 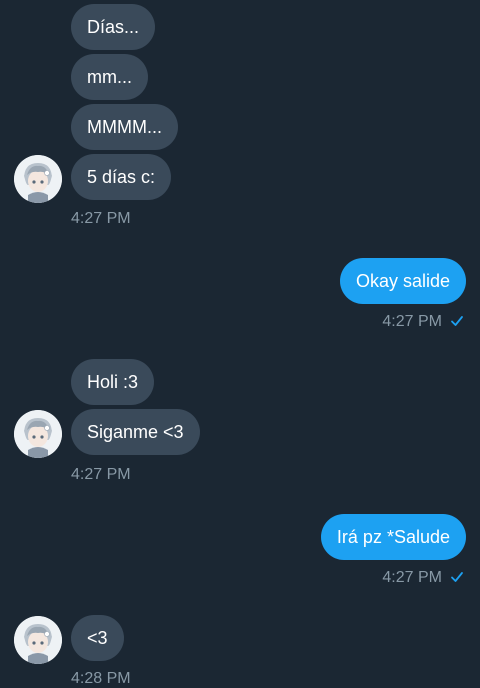 What do you see at coordinates (121, 177) in the screenshot?
I see `incoming-message-bubble: 5 días c:` at bounding box center [121, 177].